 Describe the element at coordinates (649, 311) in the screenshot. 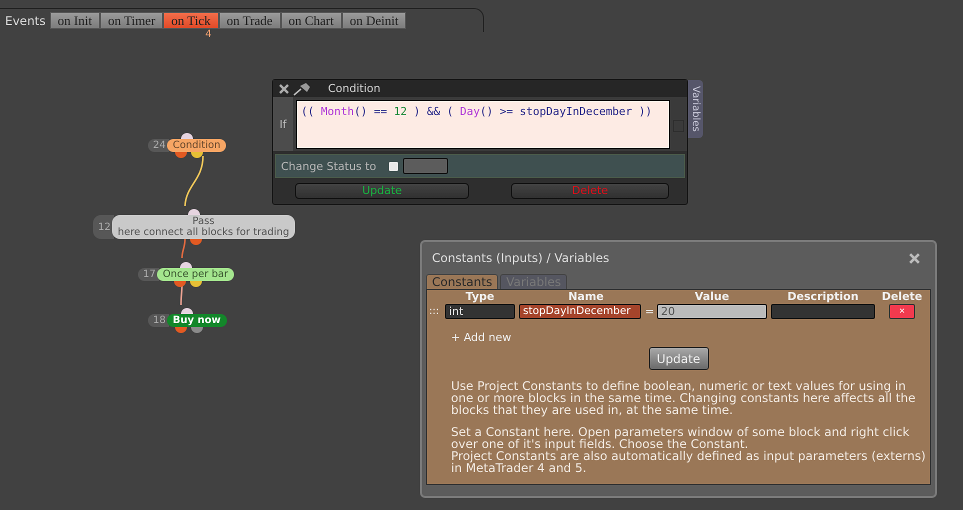

I see `equals-sign: =` at that location.